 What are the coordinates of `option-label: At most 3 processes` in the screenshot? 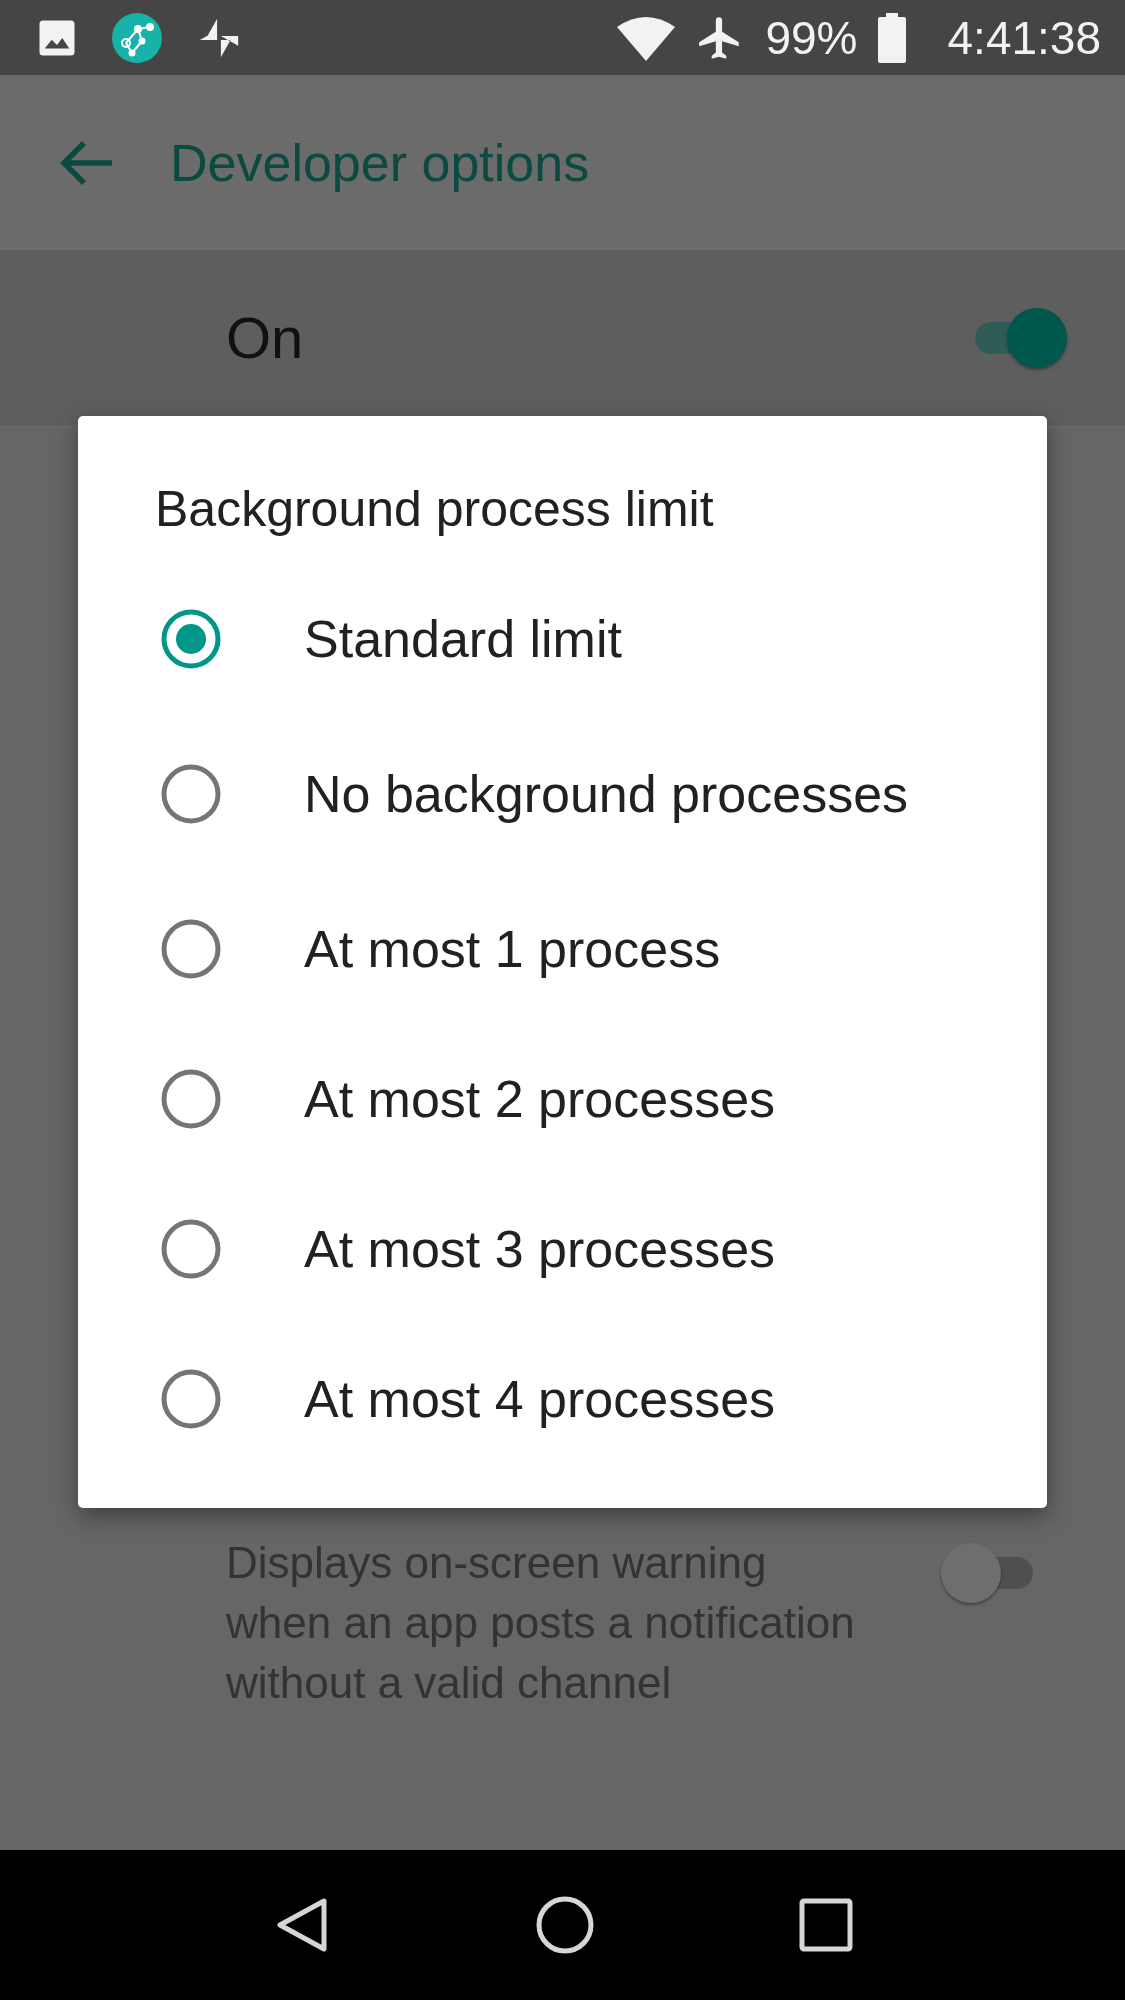 It's located at (540, 1249).